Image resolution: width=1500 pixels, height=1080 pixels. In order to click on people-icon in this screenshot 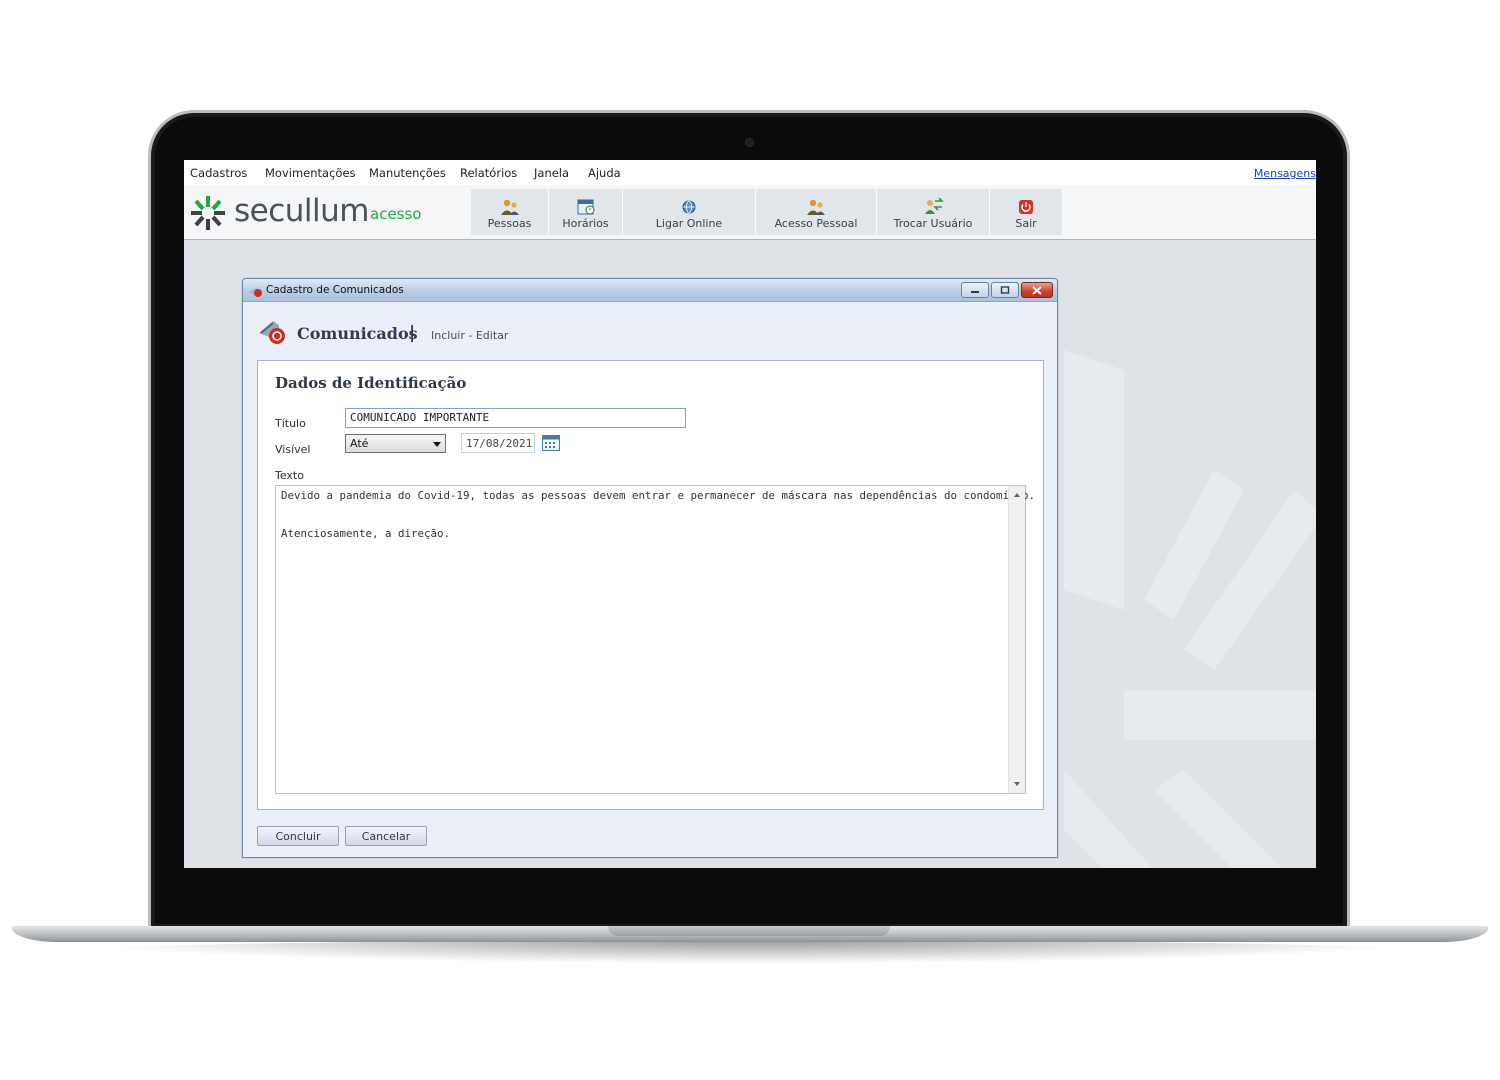, I will do `click(510, 207)`.